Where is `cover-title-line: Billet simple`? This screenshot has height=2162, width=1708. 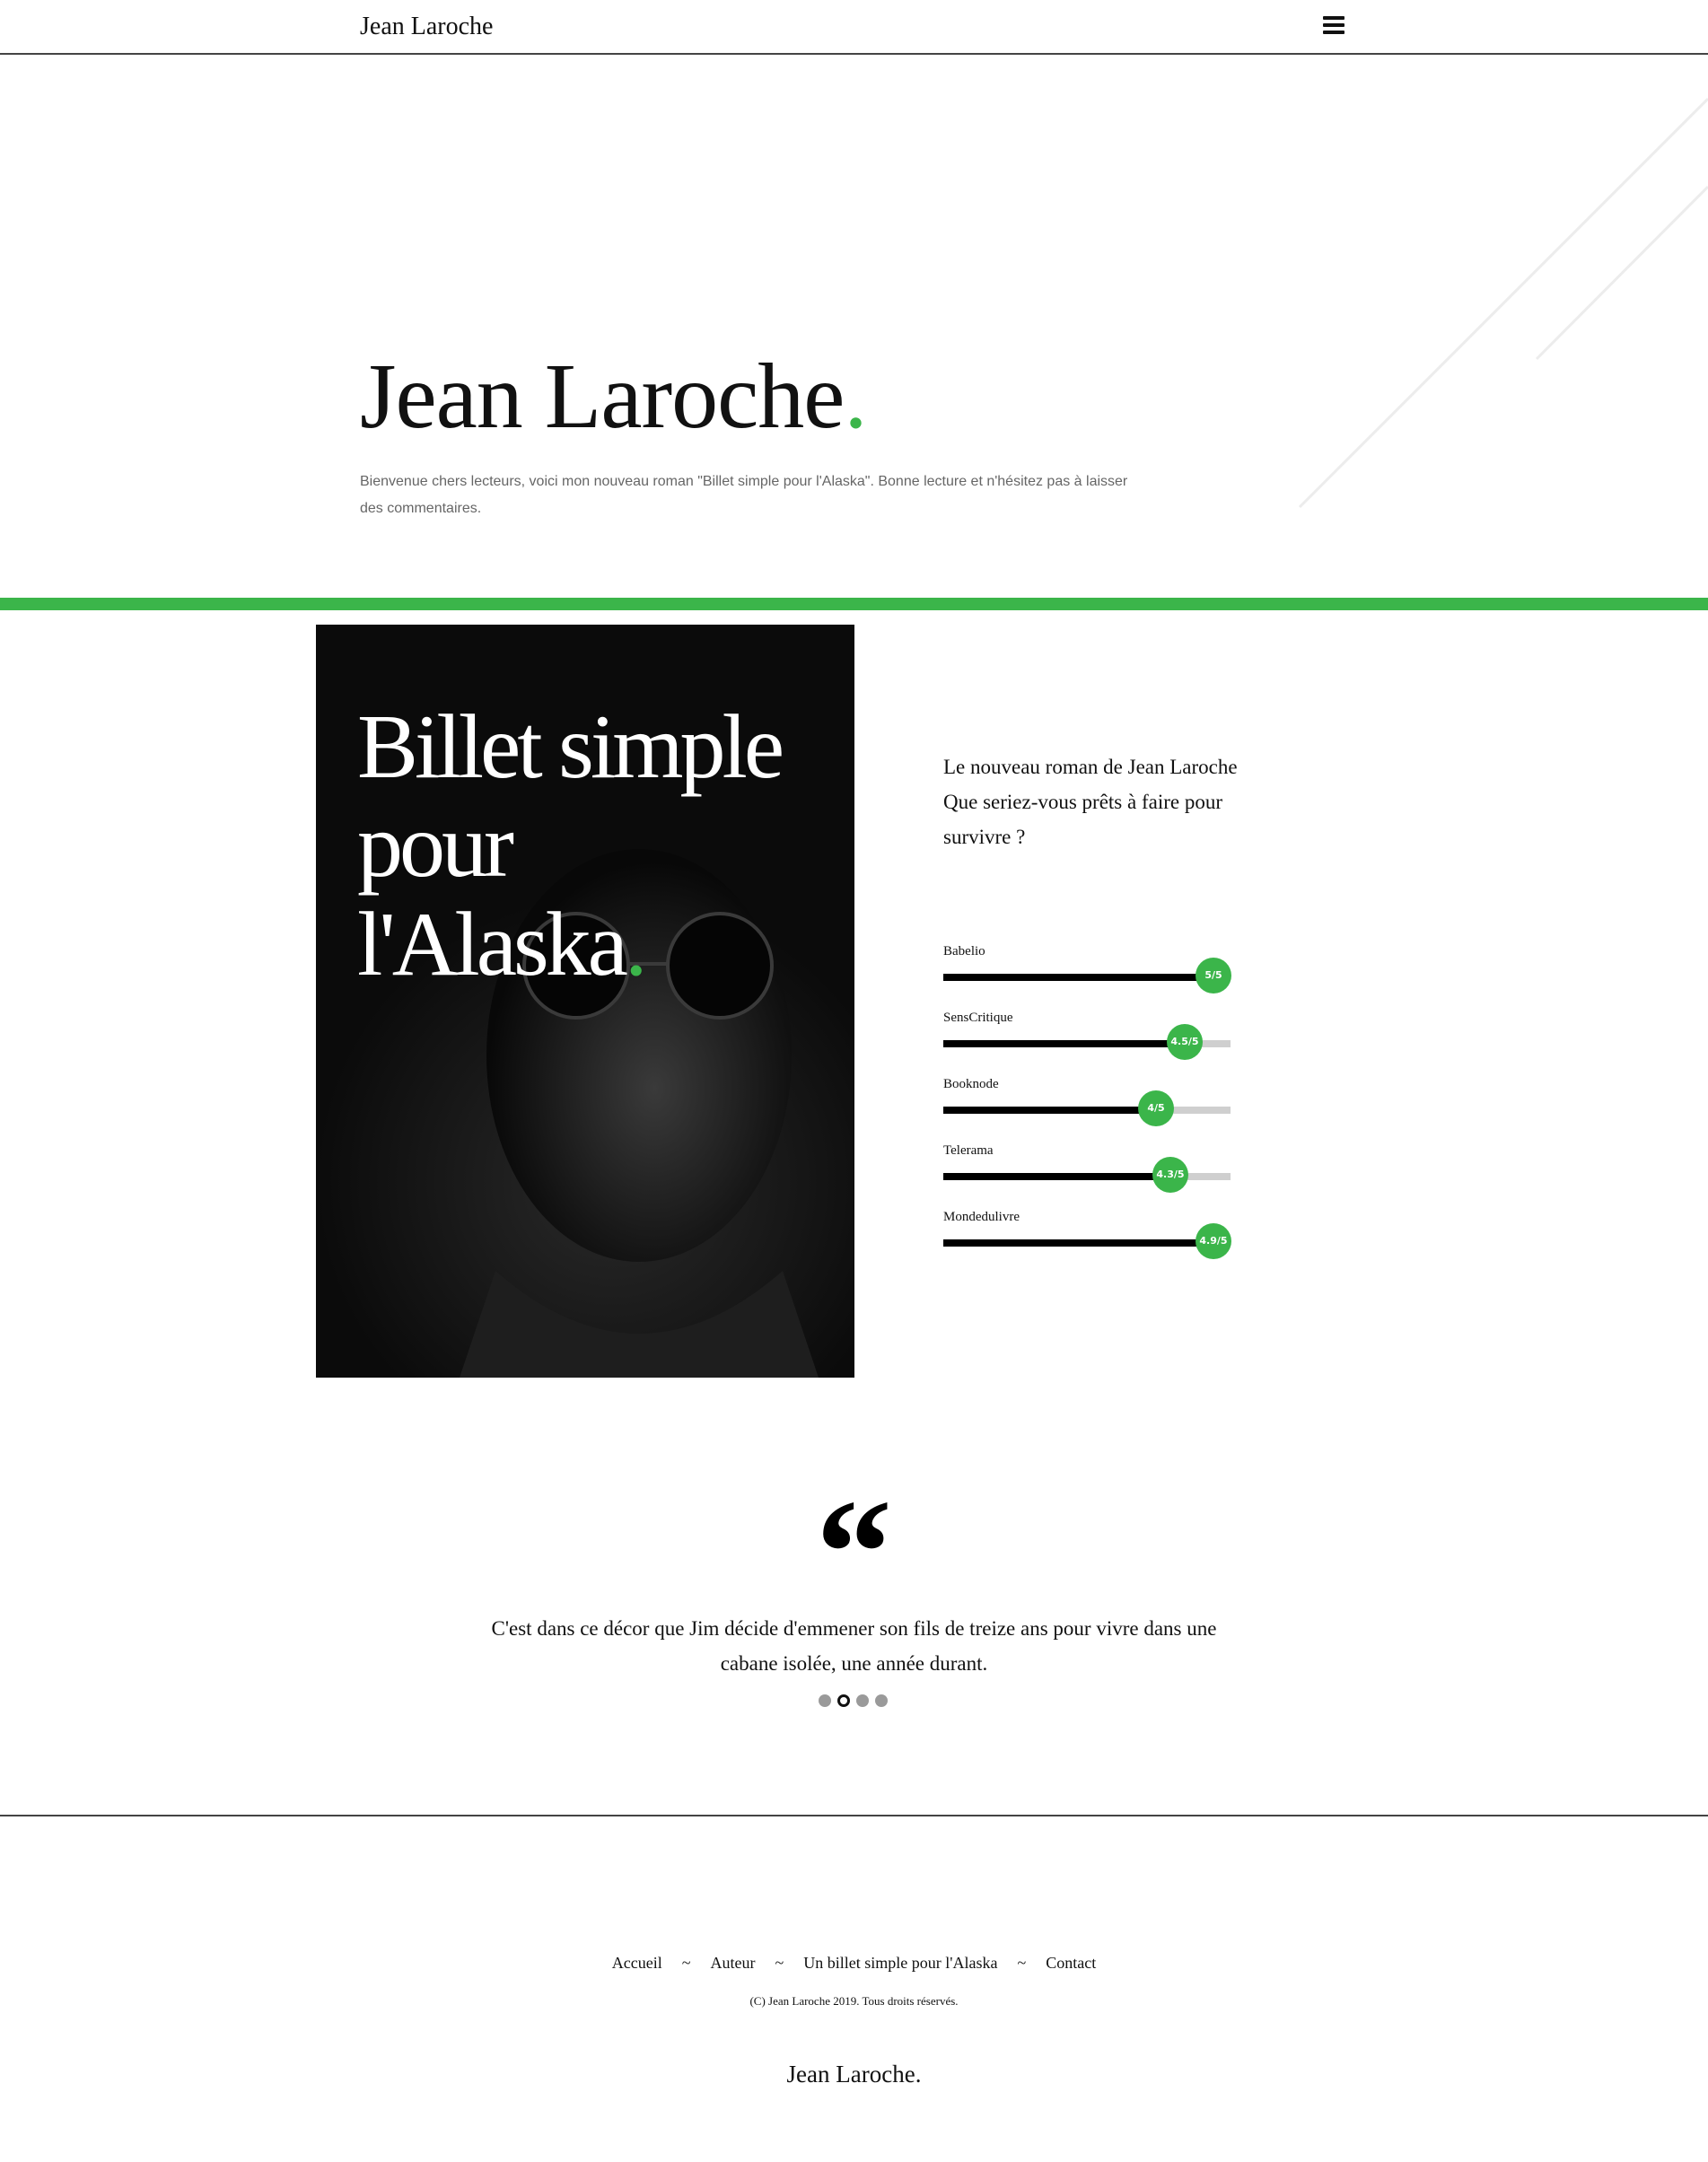 cover-title-line: Billet simple is located at coordinates (570, 747).